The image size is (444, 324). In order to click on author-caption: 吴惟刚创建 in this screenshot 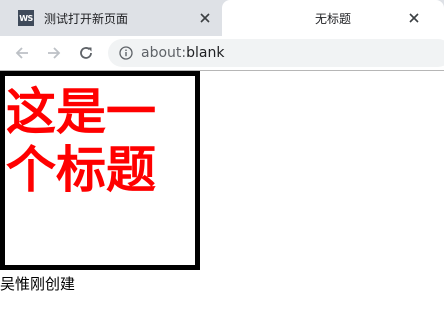, I will do `click(38, 284)`.